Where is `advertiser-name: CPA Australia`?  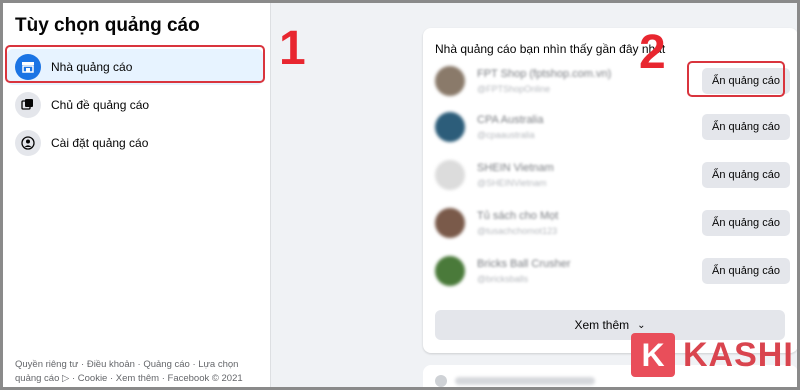 advertiser-name: CPA Australia is located at coordinates (510, 120).